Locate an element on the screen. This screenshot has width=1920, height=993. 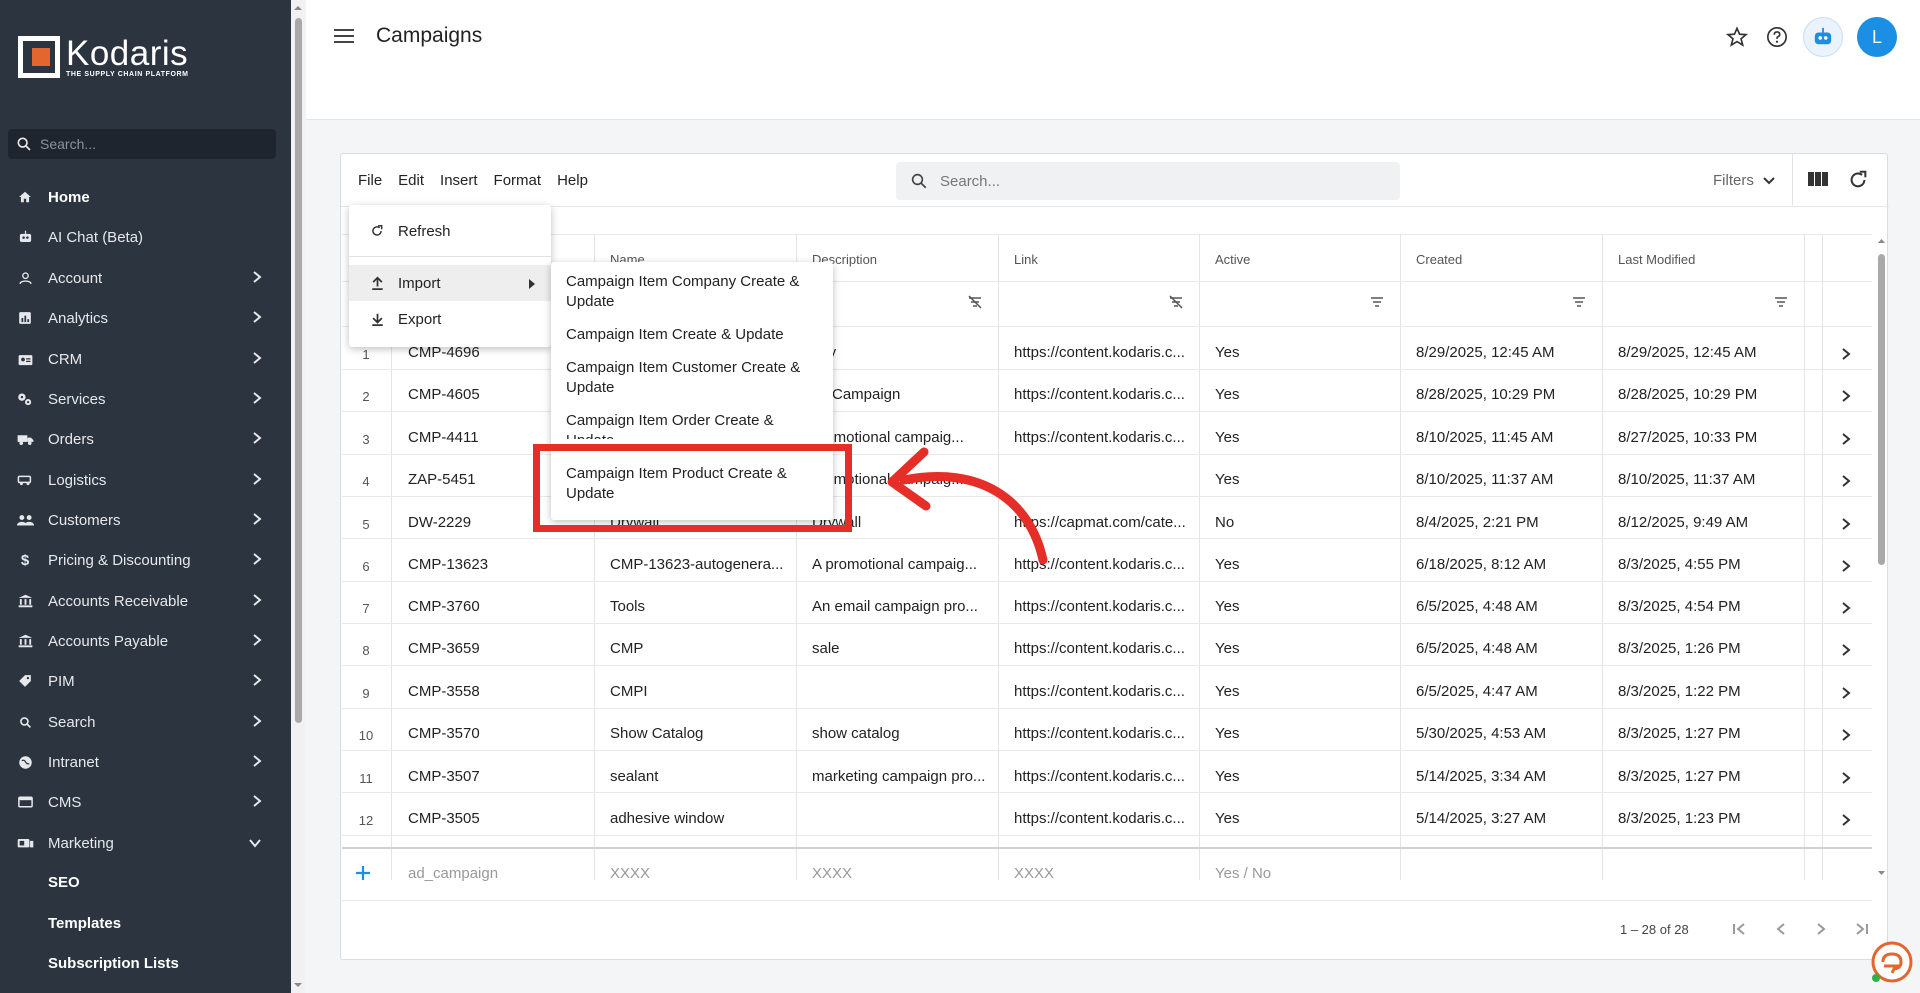
next-page-icon is located at coordinates (1821, 929).